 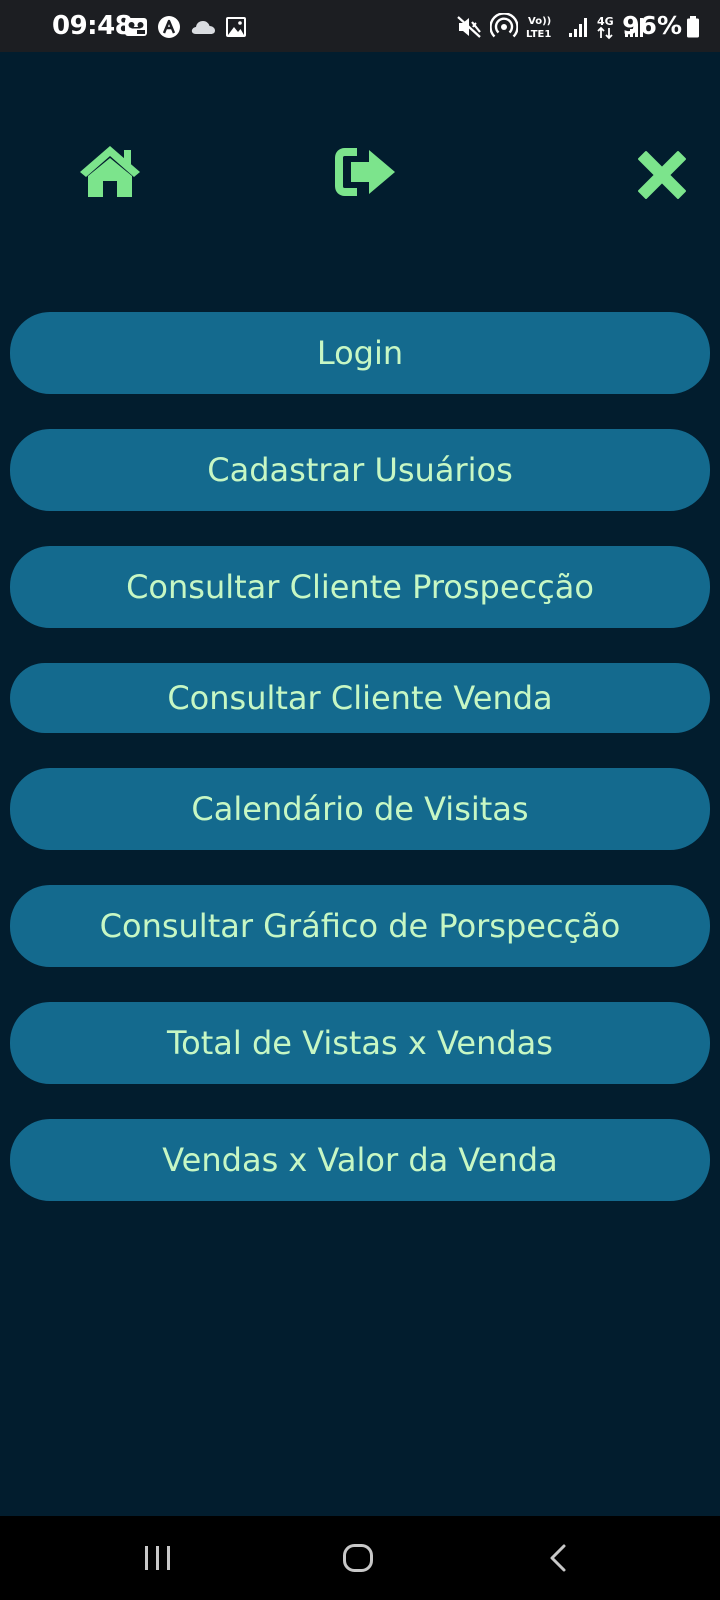 What do you see at coordinates (185, 27) in the screenshot?
I see `status-notification-icons` at bounding box center [185, 27].